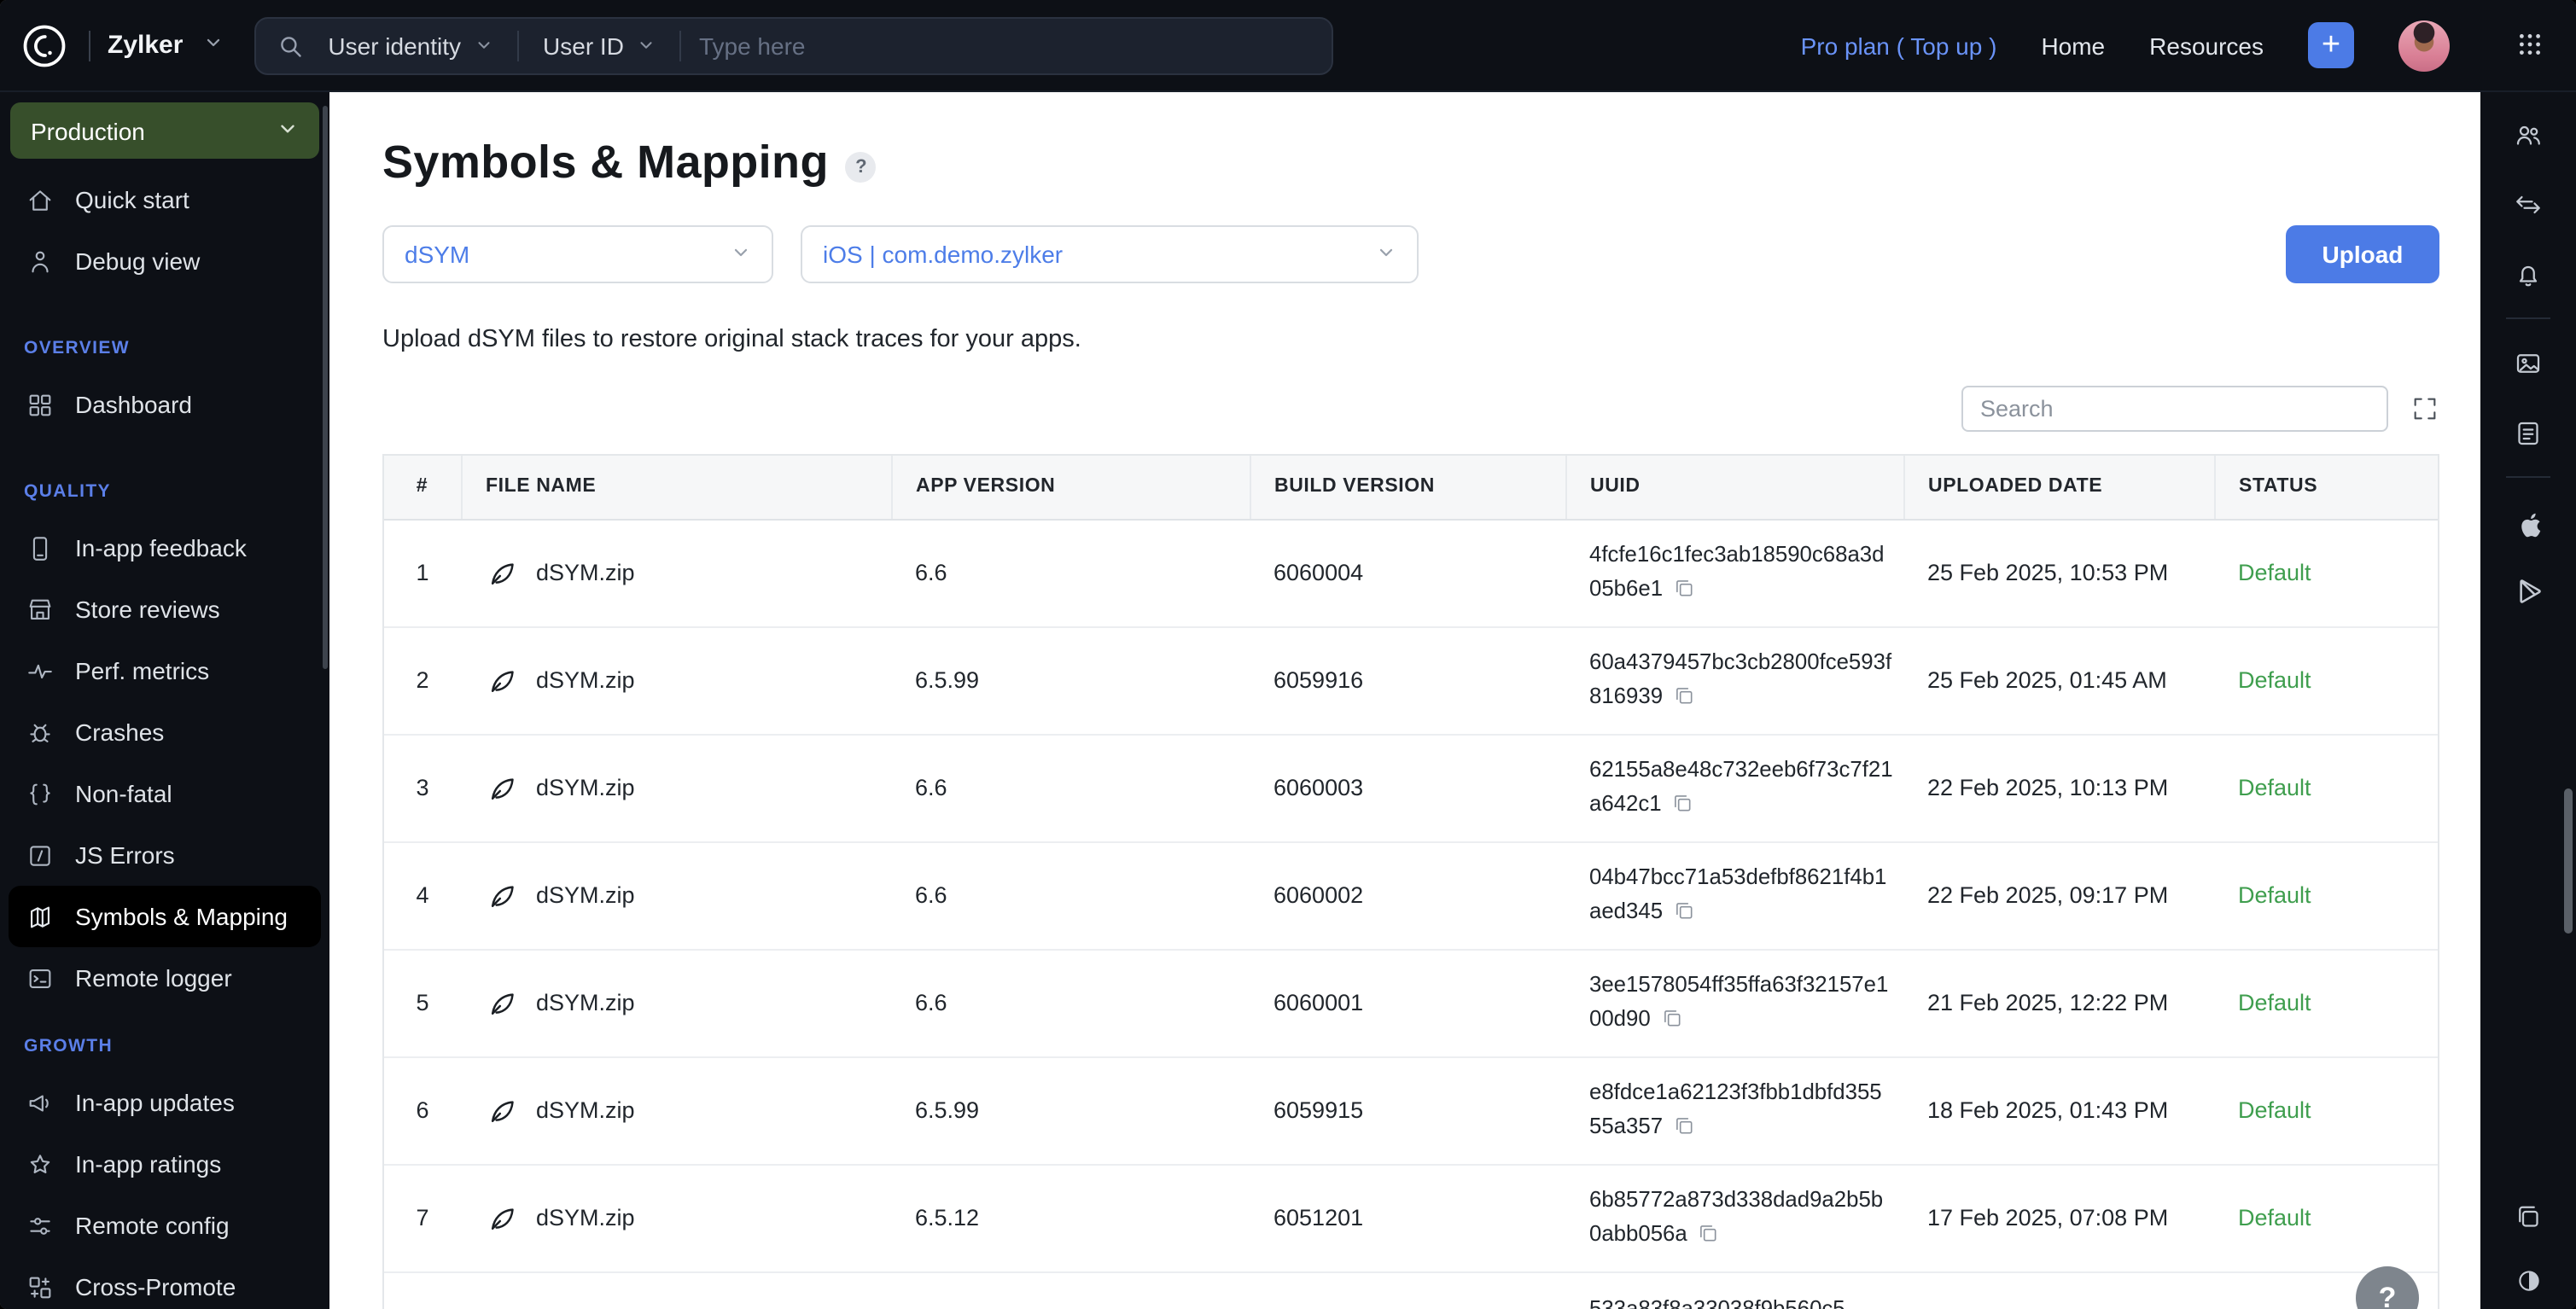 The image size is (2576, 1309). I want to click on title-help-icon: ?, so click(861, 167).